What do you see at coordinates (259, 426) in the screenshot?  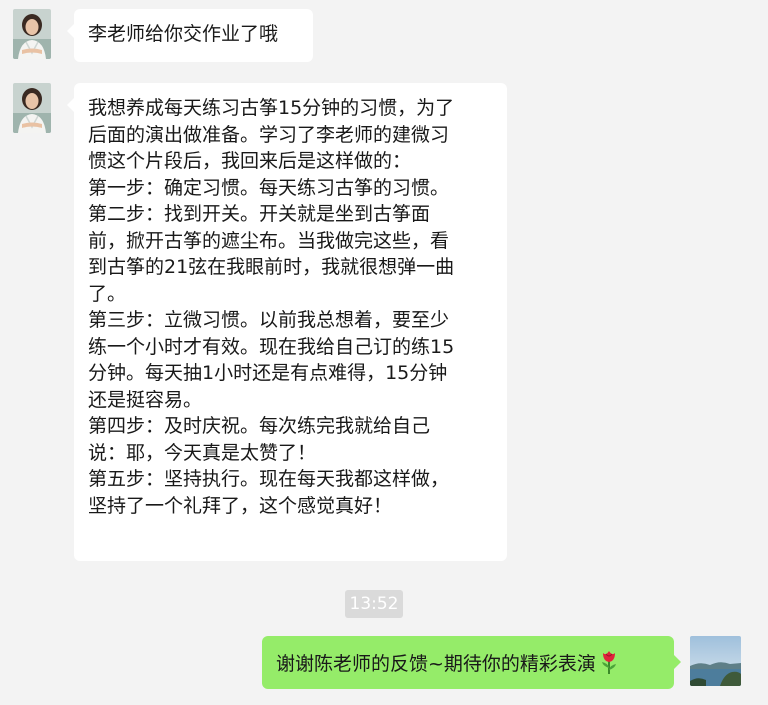 I see `message-line: 第四步：及时庆祝。每次练完我就给自己` at bounding box center [259, 426].